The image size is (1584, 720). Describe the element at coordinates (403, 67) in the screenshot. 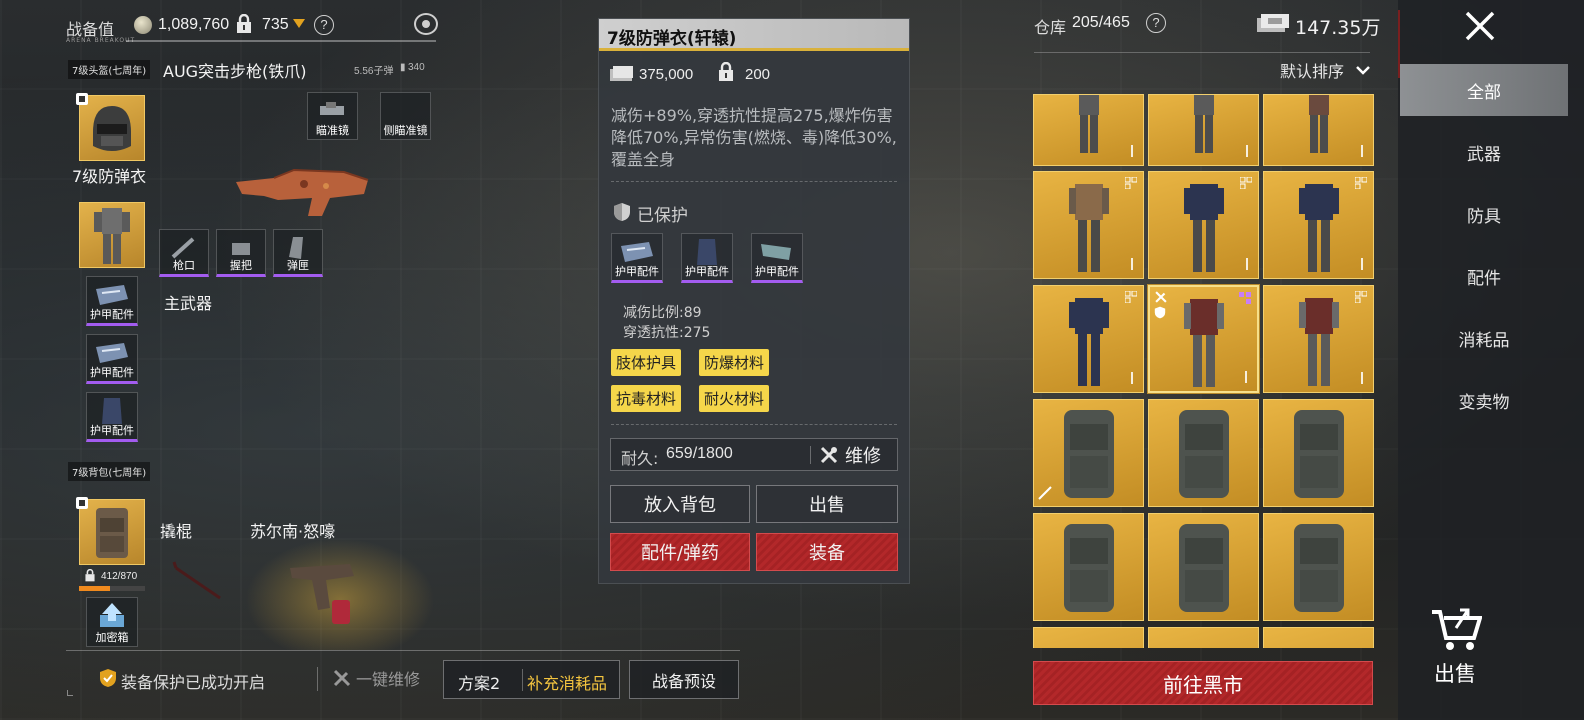

I see `ammo-count-icon: ▮` at that location.